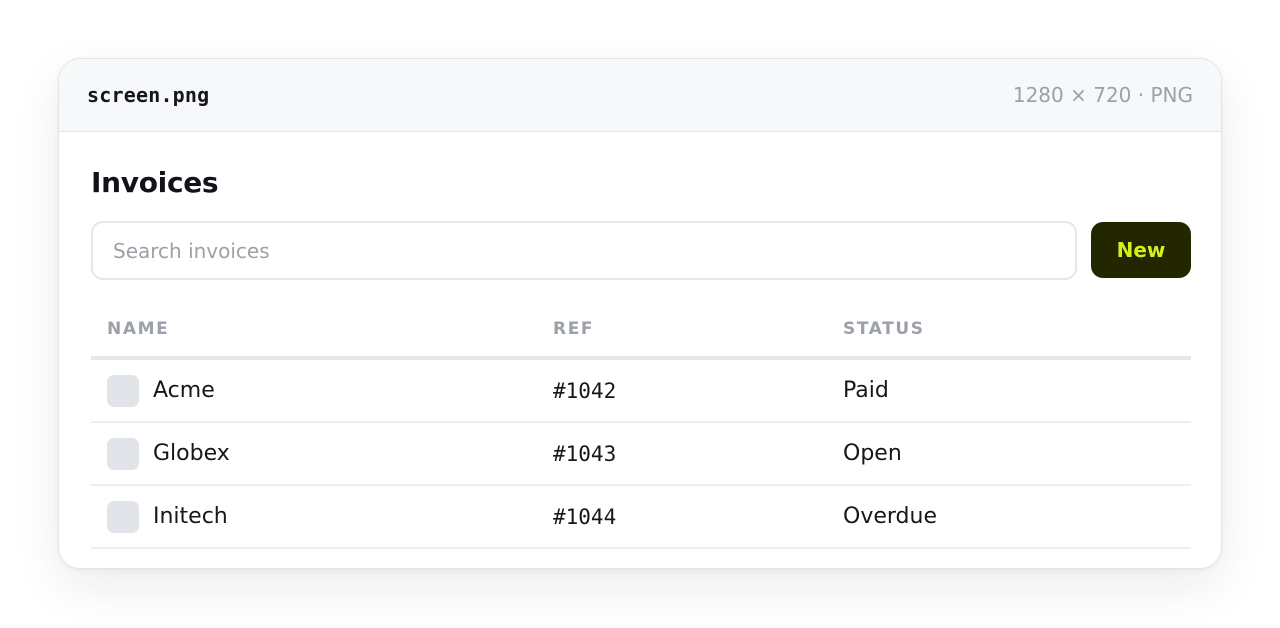 This screenshot has height=628, width=1280. I want to click on frame-header: screen.png 1280 × 720 · PNG, so click(640, 95).